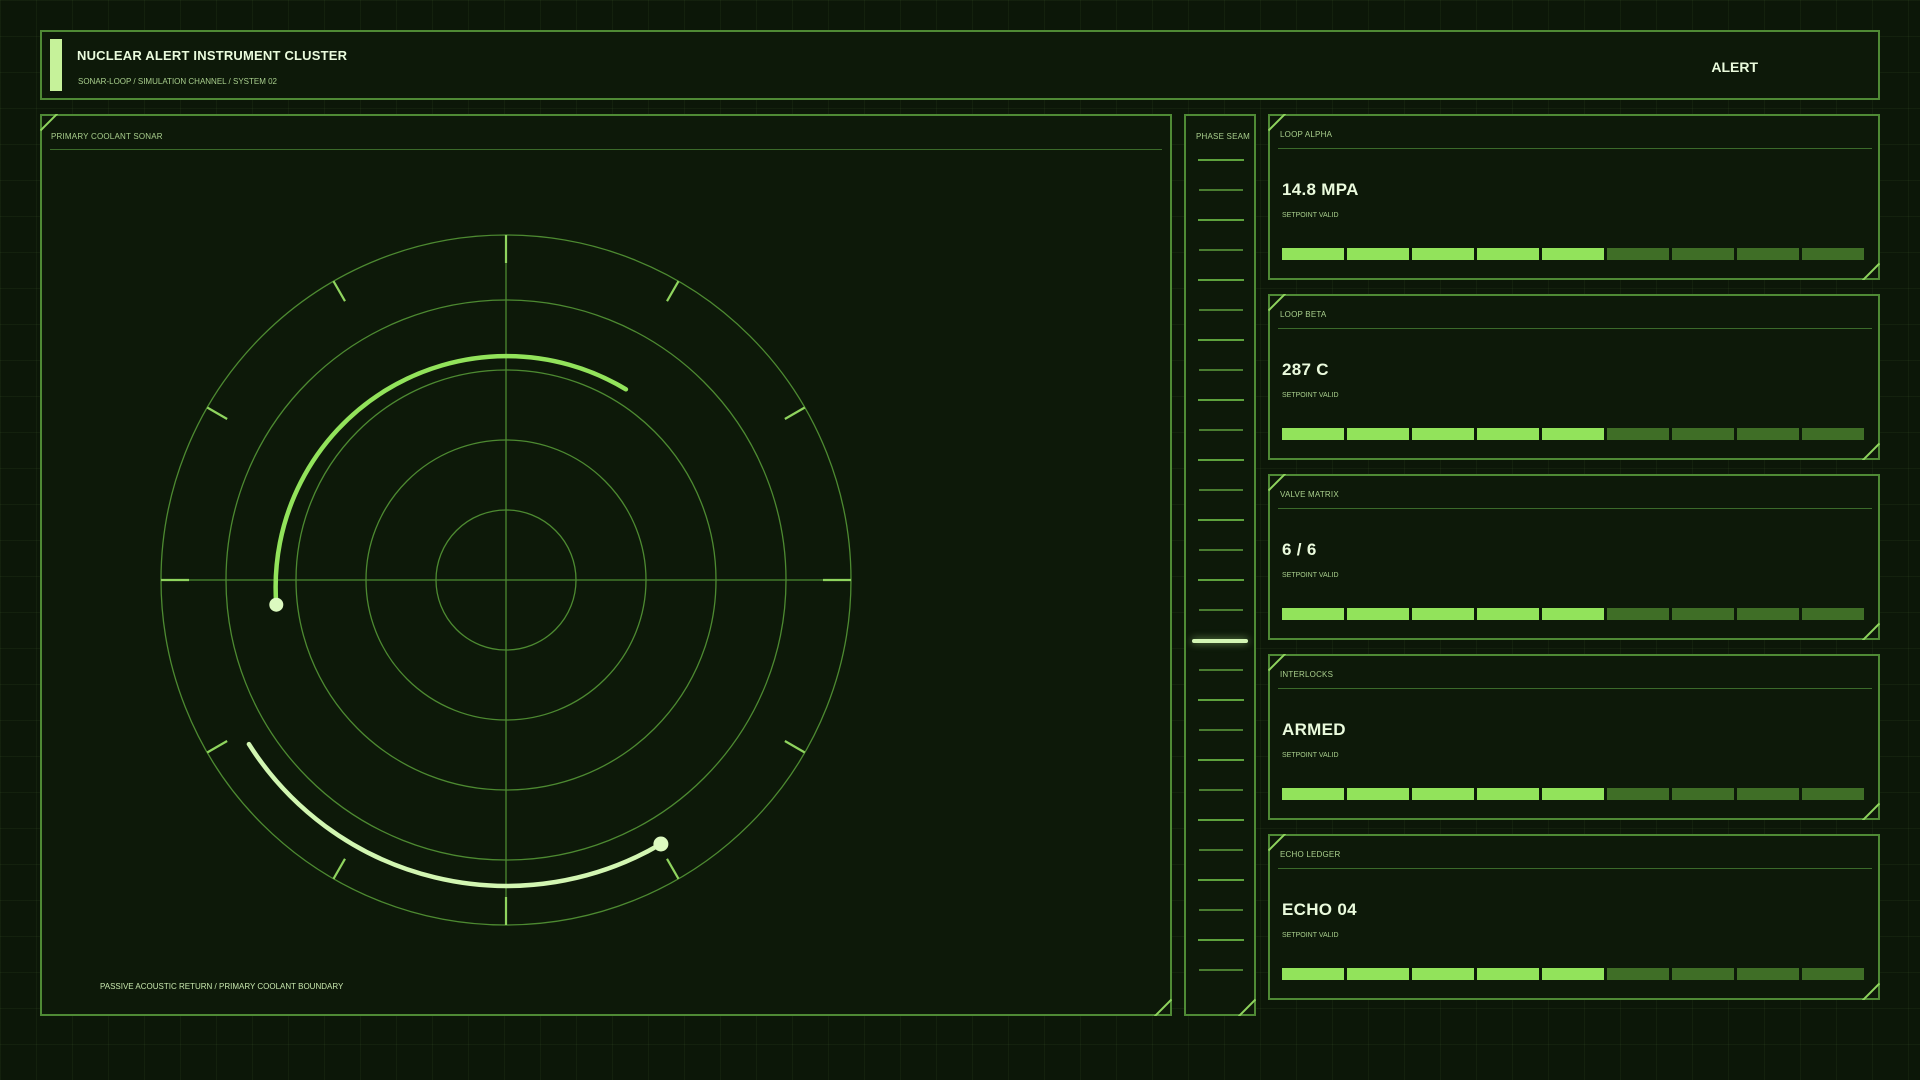 This screenshot has height=1080, width=1920. What do you see at coordinates (1320, 189) in the screenshot?
I see `card-value: 14.8 MPA` at bounding box center [1320, 189].